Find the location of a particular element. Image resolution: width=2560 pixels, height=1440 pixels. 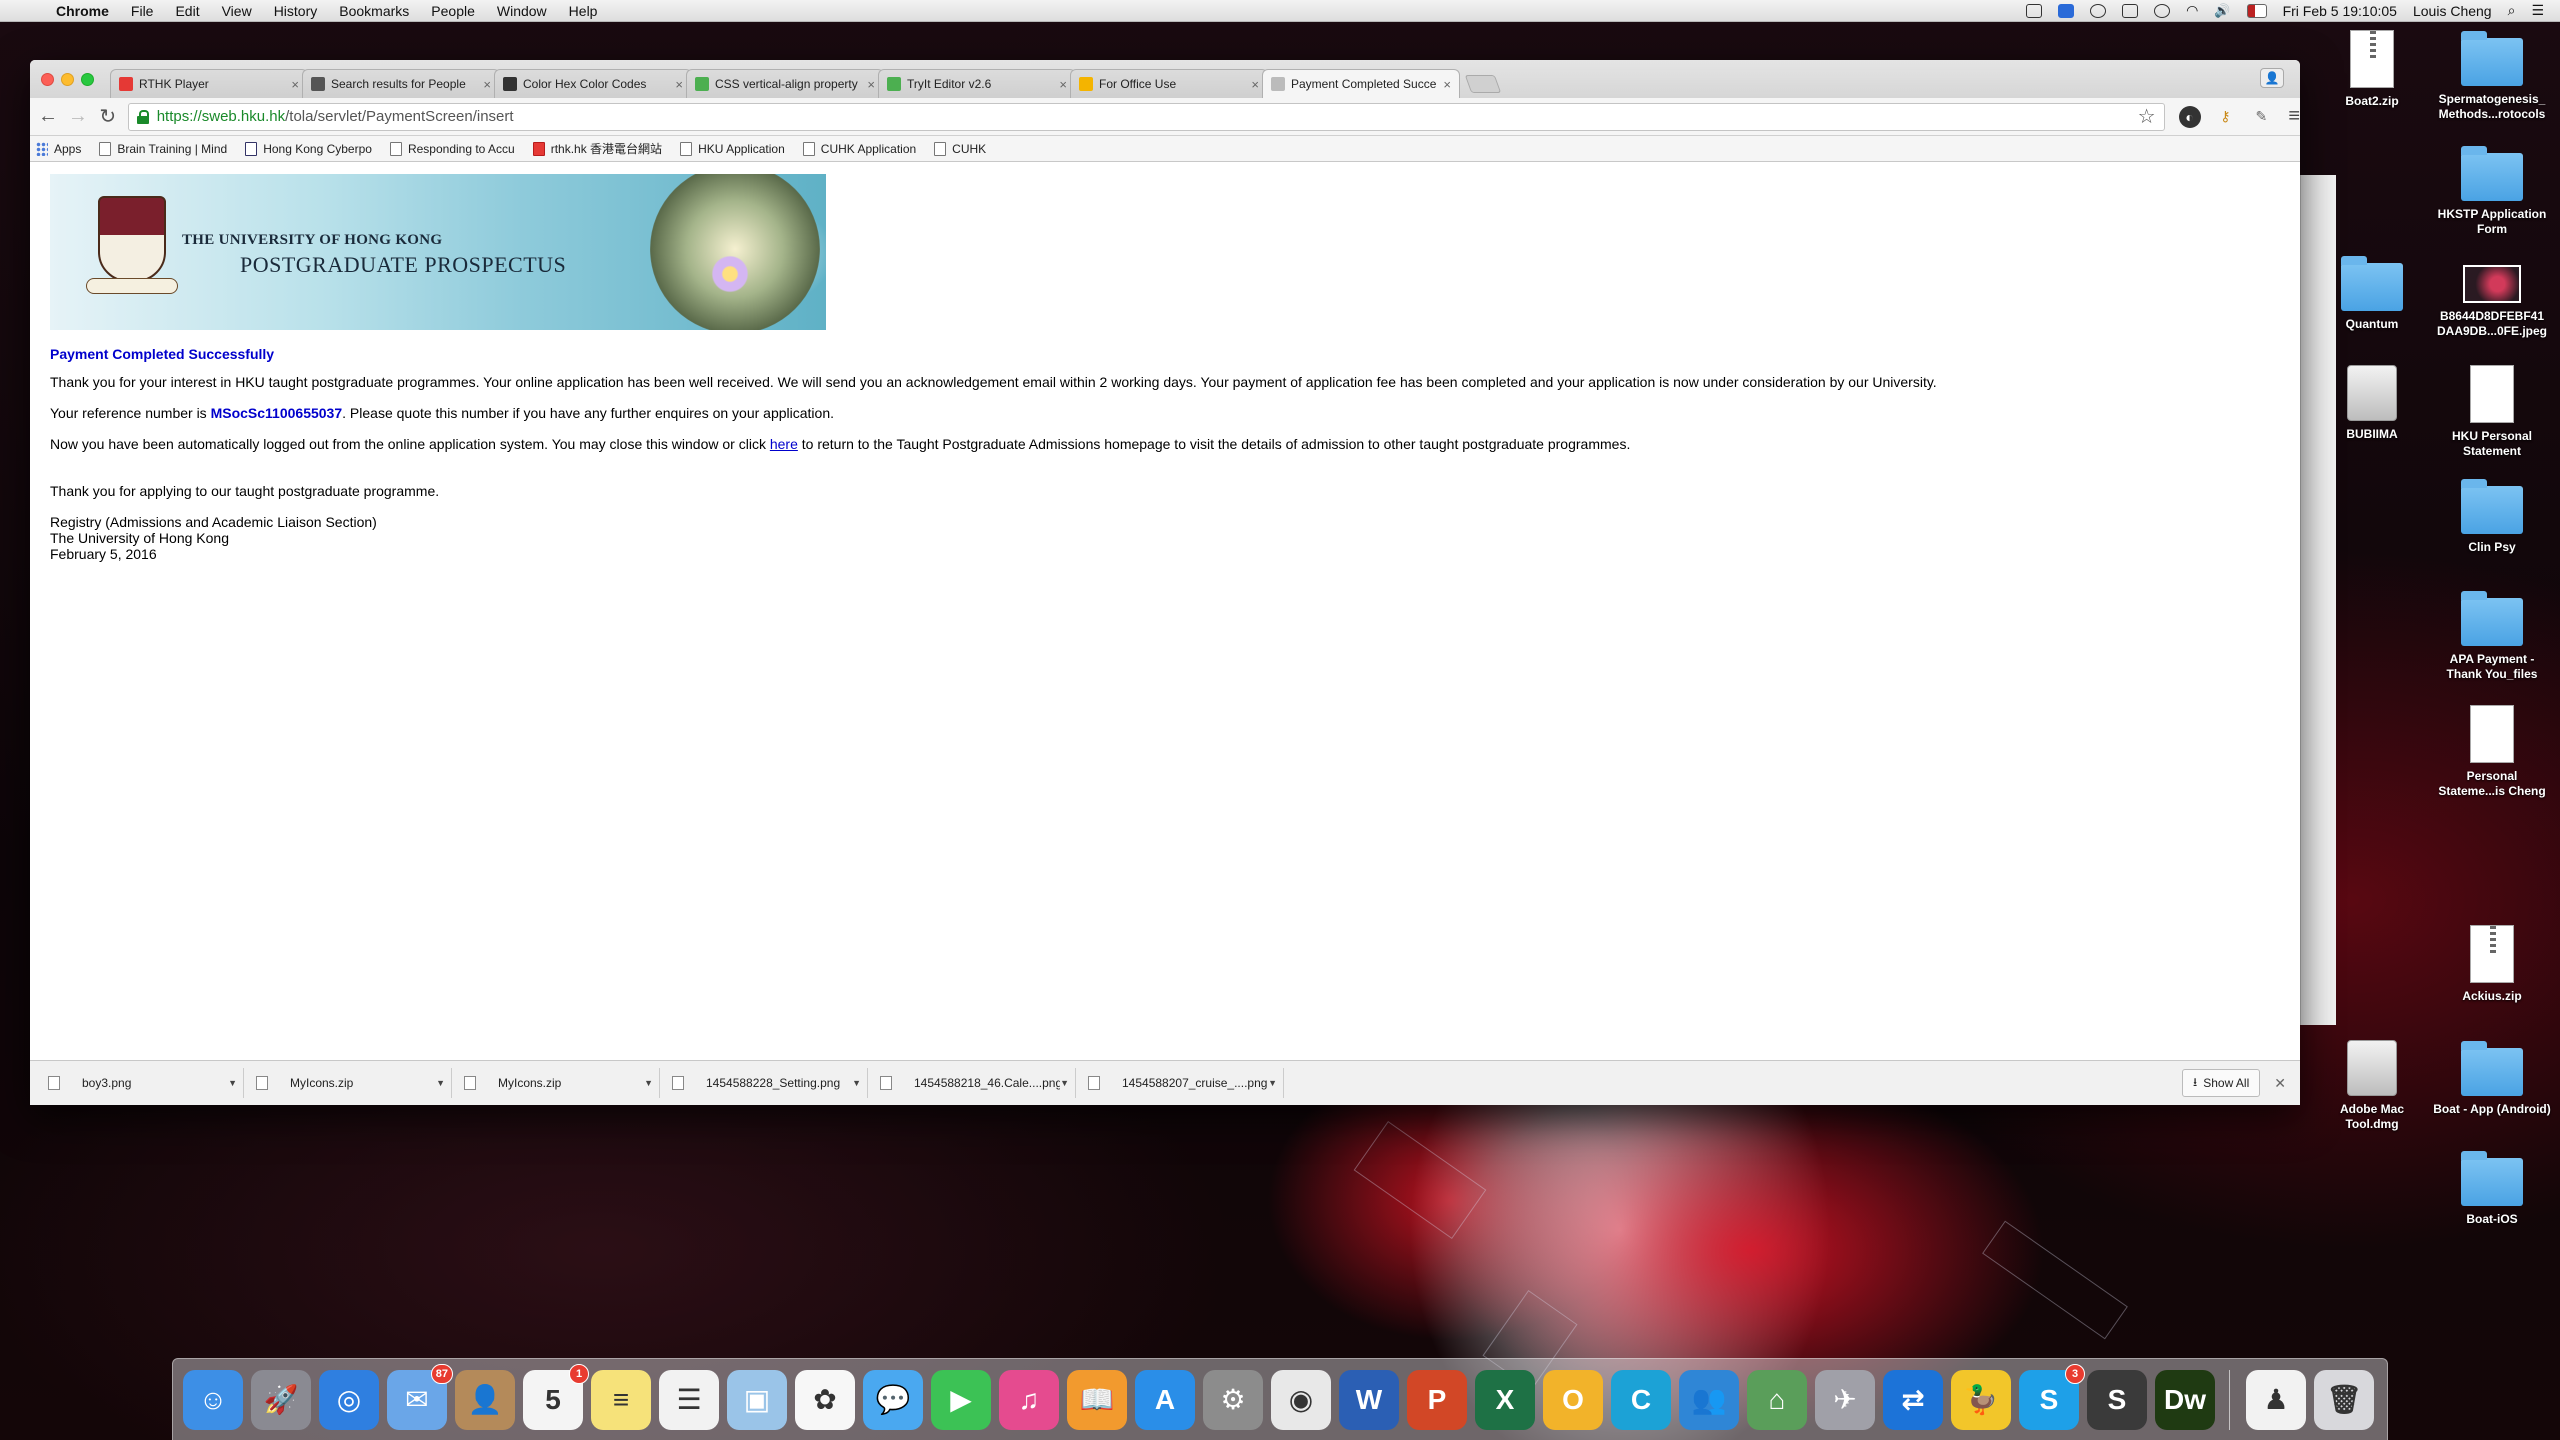

menu-app-chrome: Chrome is located at coordinates (82, 11).